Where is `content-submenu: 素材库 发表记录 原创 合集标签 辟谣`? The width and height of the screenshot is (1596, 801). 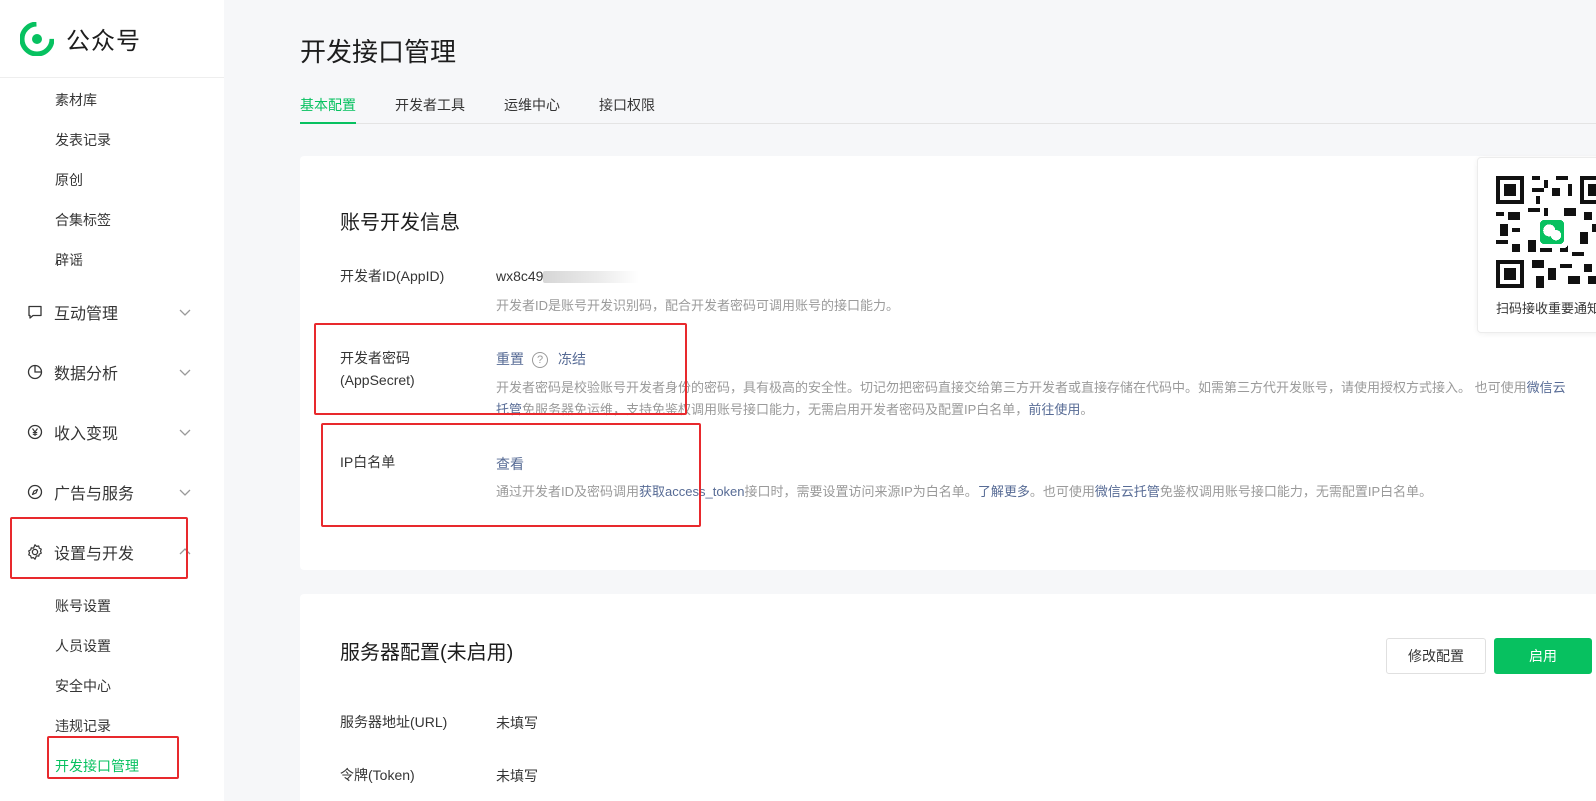 content-submenu: 素材库 发表记录 原创 合集标签 辟谣 is located at coordinates (112, 179).